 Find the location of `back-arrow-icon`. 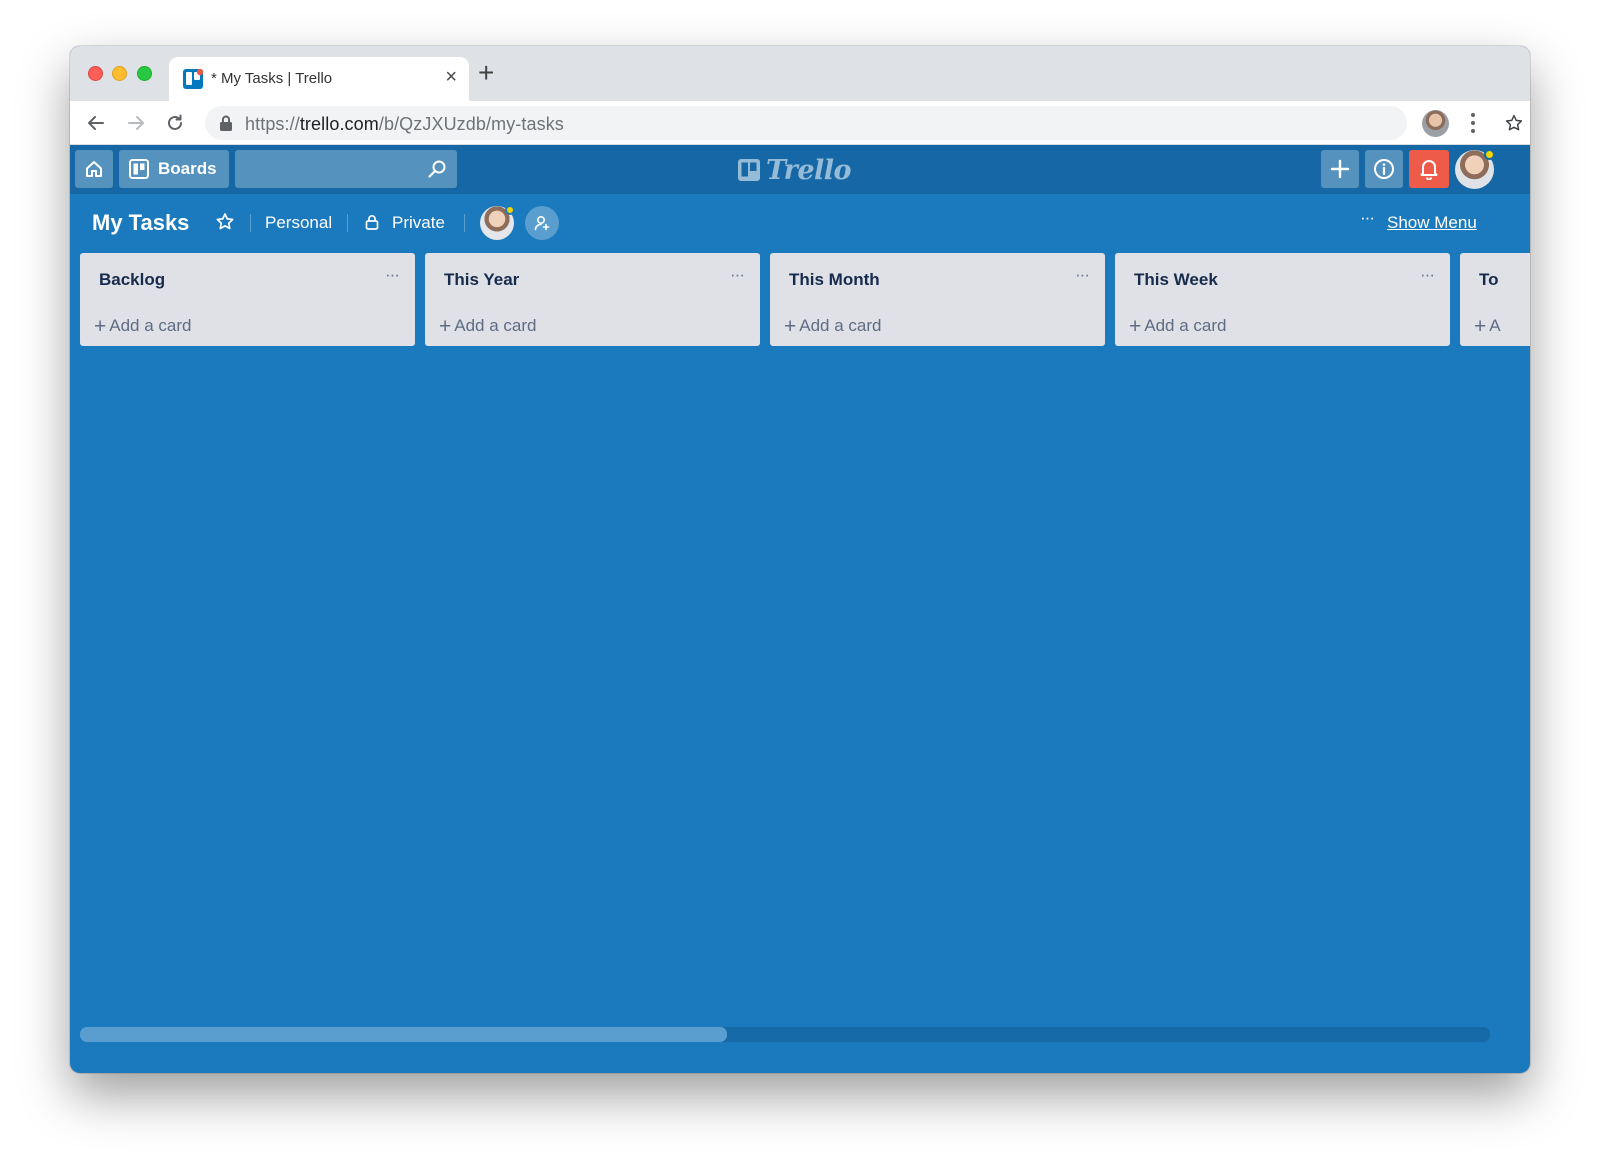

back-arrow-icon is located at coordinates (96, 123).